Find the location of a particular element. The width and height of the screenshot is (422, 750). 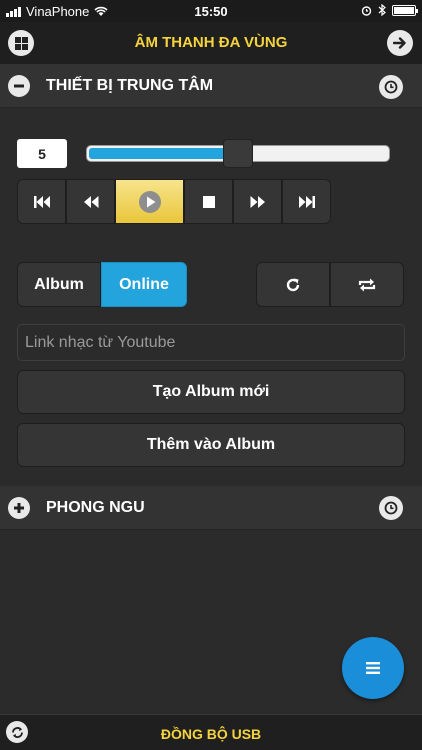

status-bar: VinaPhone 15:50 is located at coordinates (211, 11).